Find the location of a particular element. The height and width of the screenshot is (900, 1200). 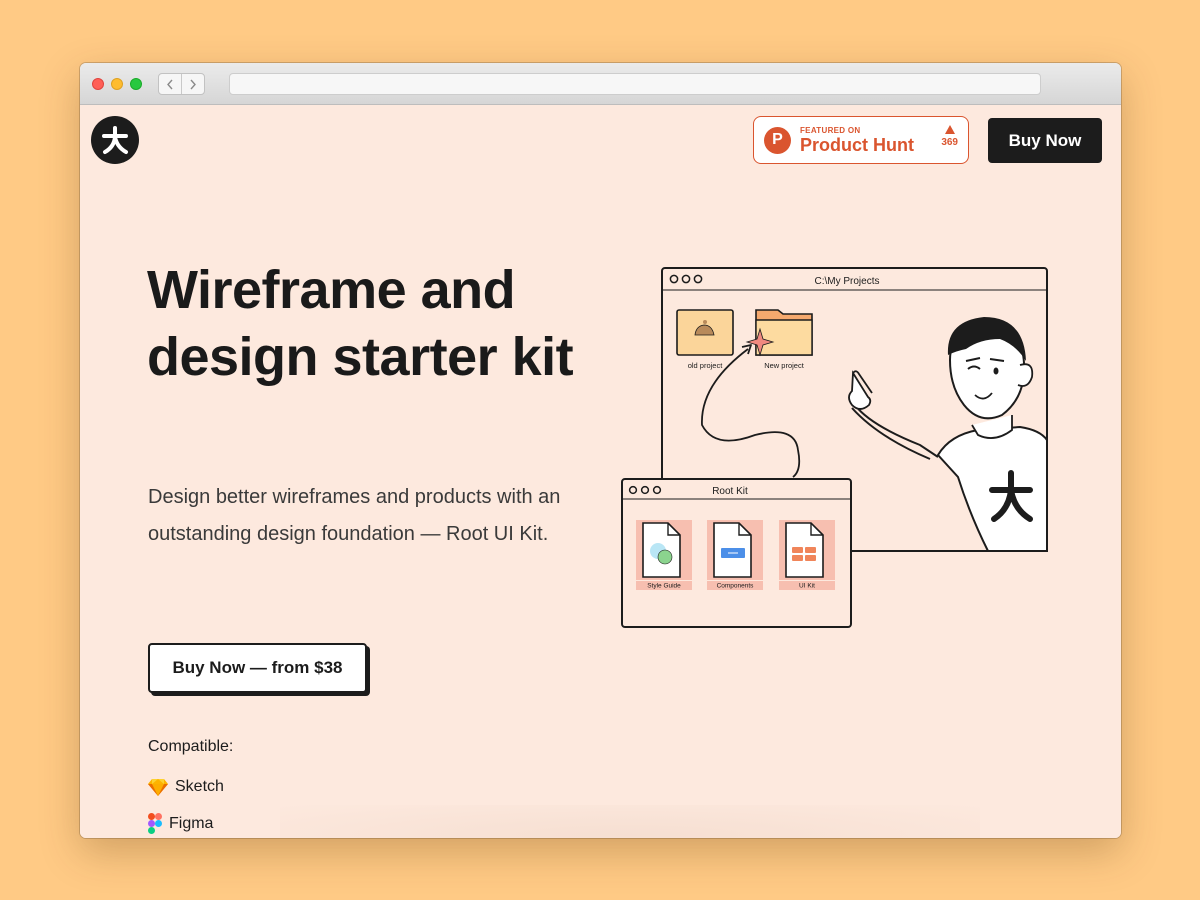

file-label: Style Guide is located at coordinates (664, 586).